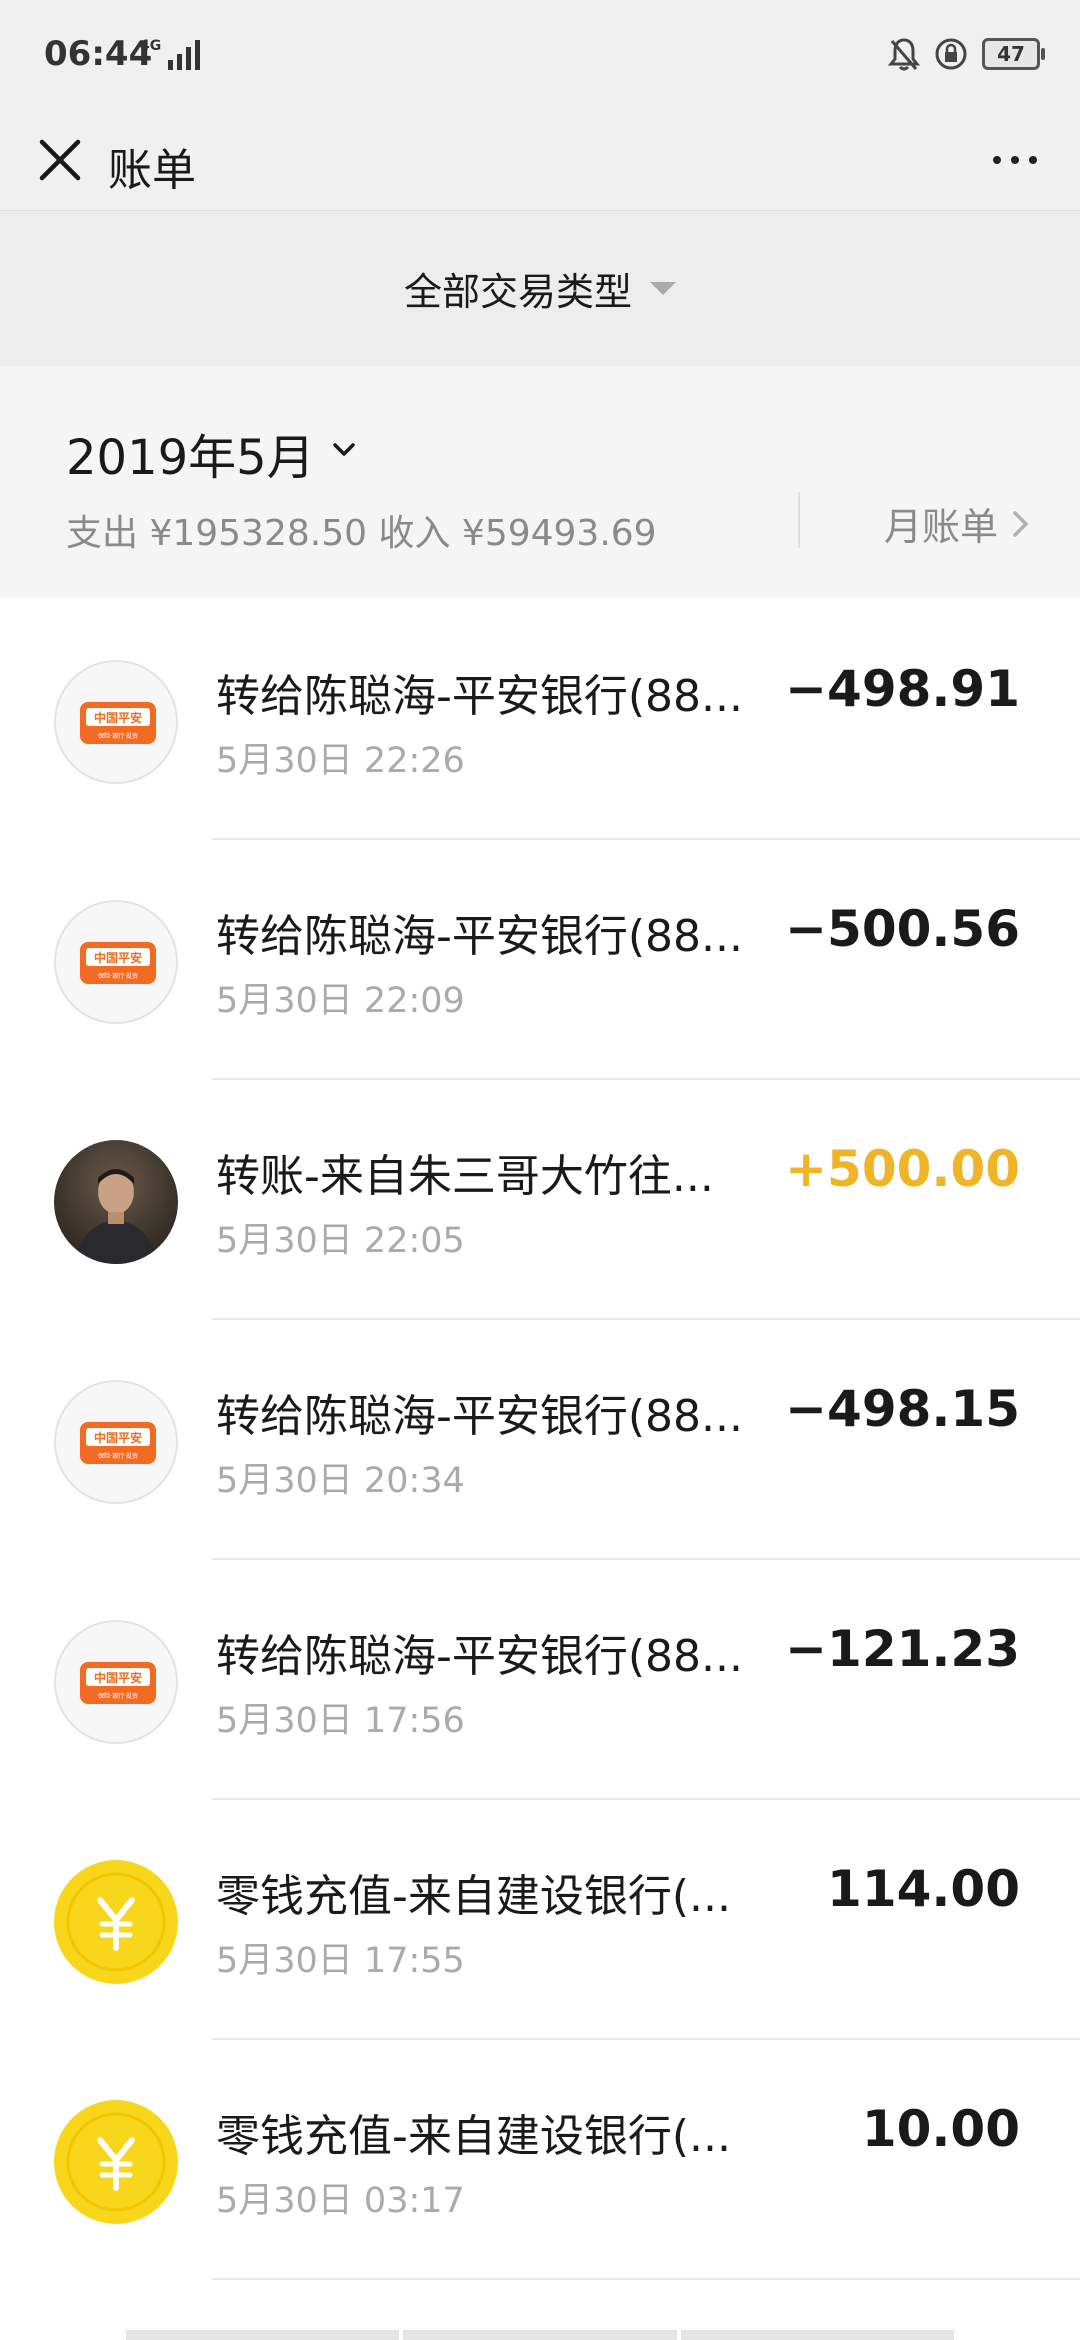 The image size is (1080, 2340). What do you see at coordinates (540, 2335) in the screenshot?
I see `bottom-edge-hint` at bounding box center [540, 2335].